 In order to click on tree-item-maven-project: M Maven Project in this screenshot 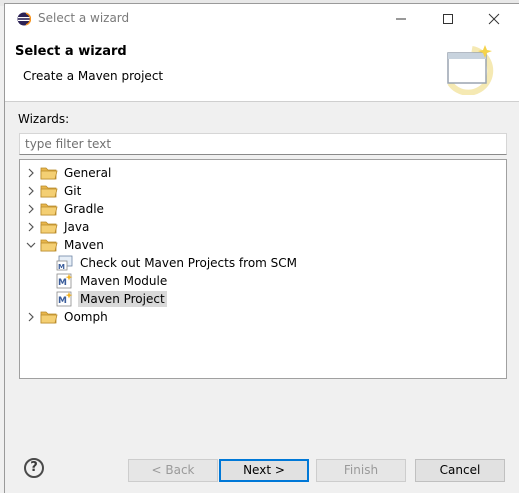, I will do `click(103, 299)`.